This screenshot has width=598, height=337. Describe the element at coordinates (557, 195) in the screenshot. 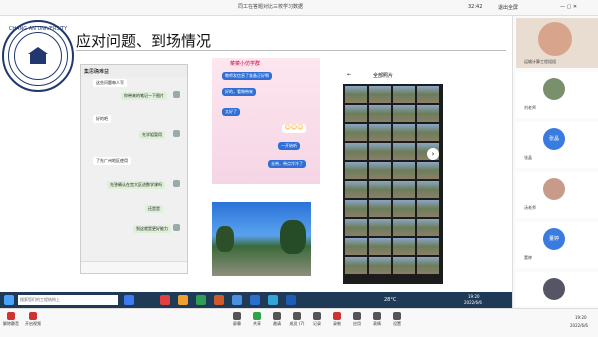

I see `participant-tile-3: 汤老师` at that location.